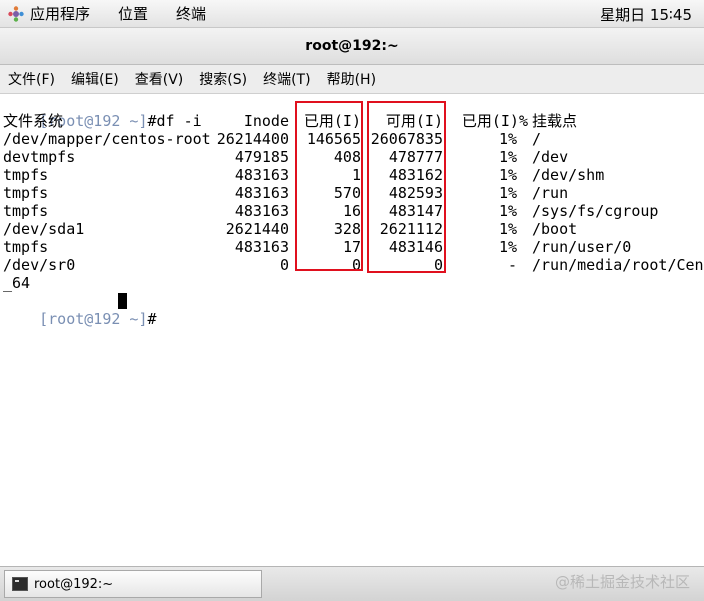  I want to click on menu-terminal: 终端(T), so click(286, 79).